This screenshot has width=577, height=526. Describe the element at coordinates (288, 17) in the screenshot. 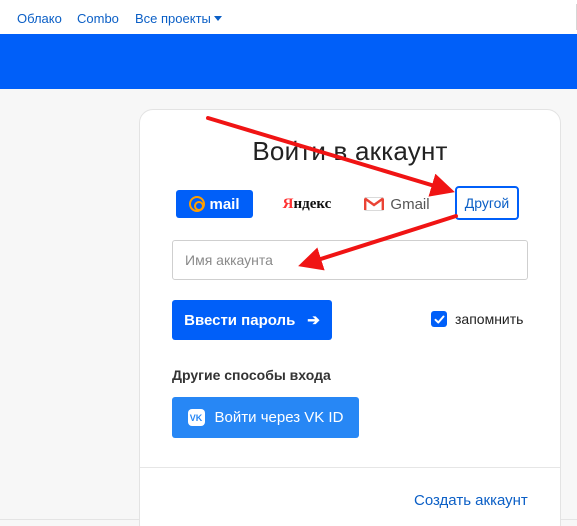

I see `top-navigation: Облако Combo Все проекты` at that location.